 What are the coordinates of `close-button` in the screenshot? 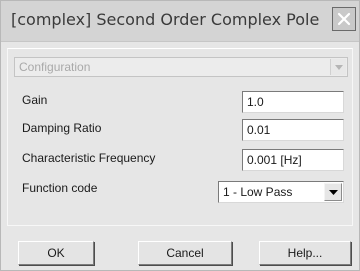 It's located at (344, 19).